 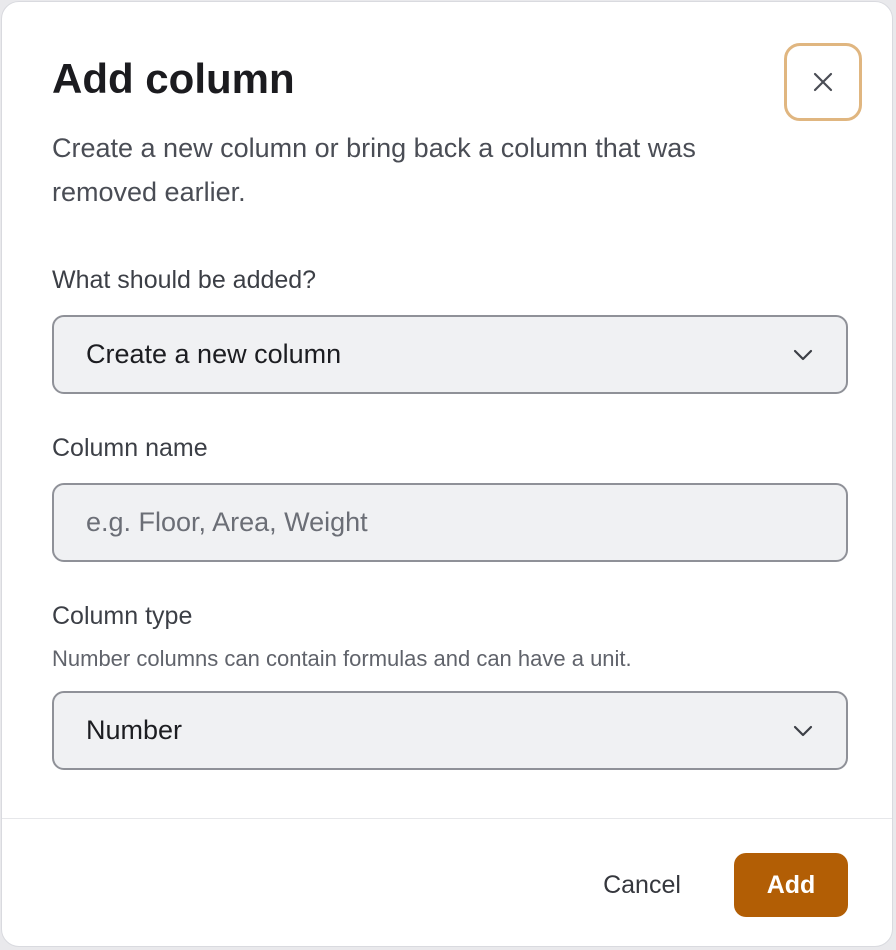 What do you see at coordinates (791, 885) in the screenshot?
I see `add-button: Add` at bounding box center [791, 885].